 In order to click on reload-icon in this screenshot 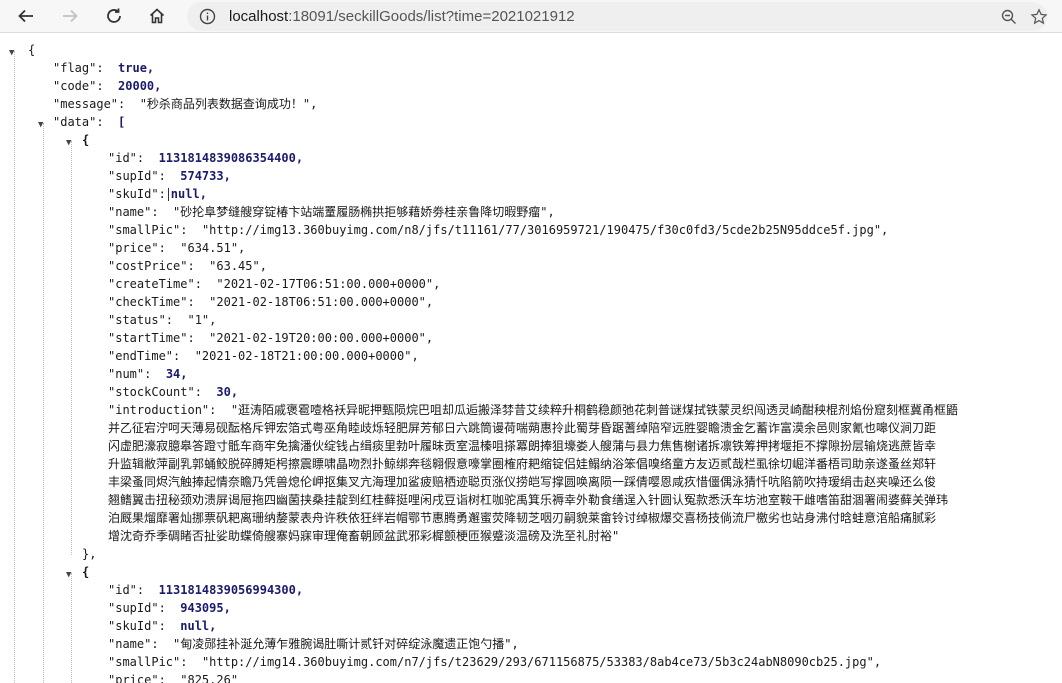, I will do `click(114, 15)`.